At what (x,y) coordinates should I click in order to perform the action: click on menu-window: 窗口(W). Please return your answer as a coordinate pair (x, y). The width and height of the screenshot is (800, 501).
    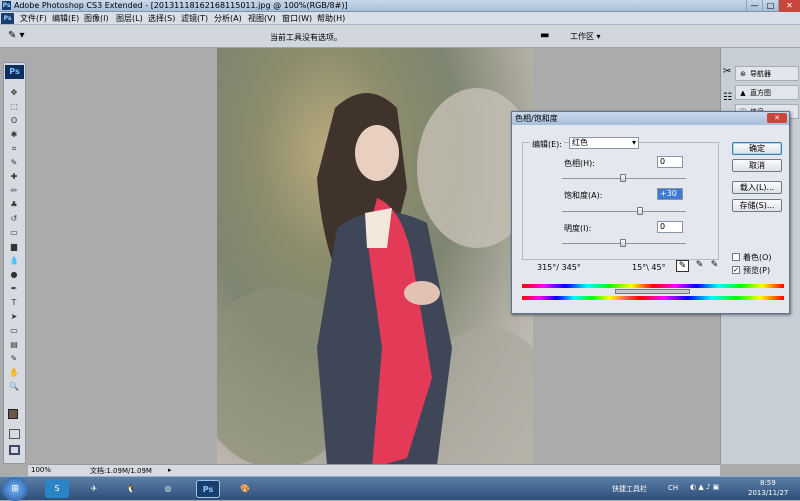
    Looking at the image, I should click on (297, 18).